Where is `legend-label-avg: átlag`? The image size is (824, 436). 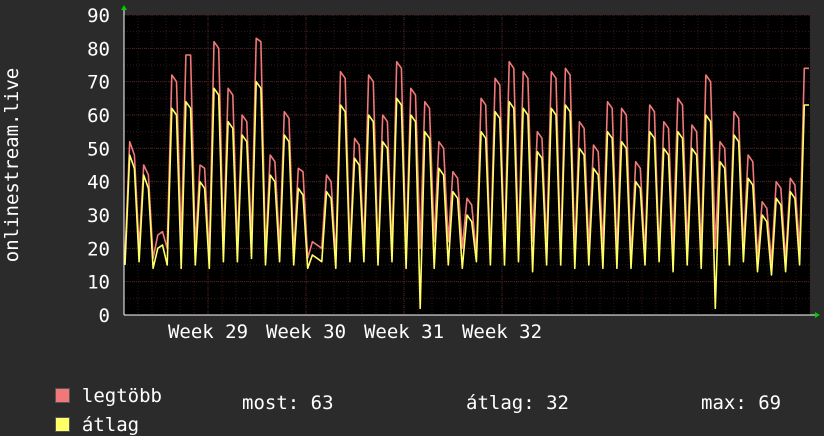 legend-label-avg: átlag is located at coordinates (110, 425).